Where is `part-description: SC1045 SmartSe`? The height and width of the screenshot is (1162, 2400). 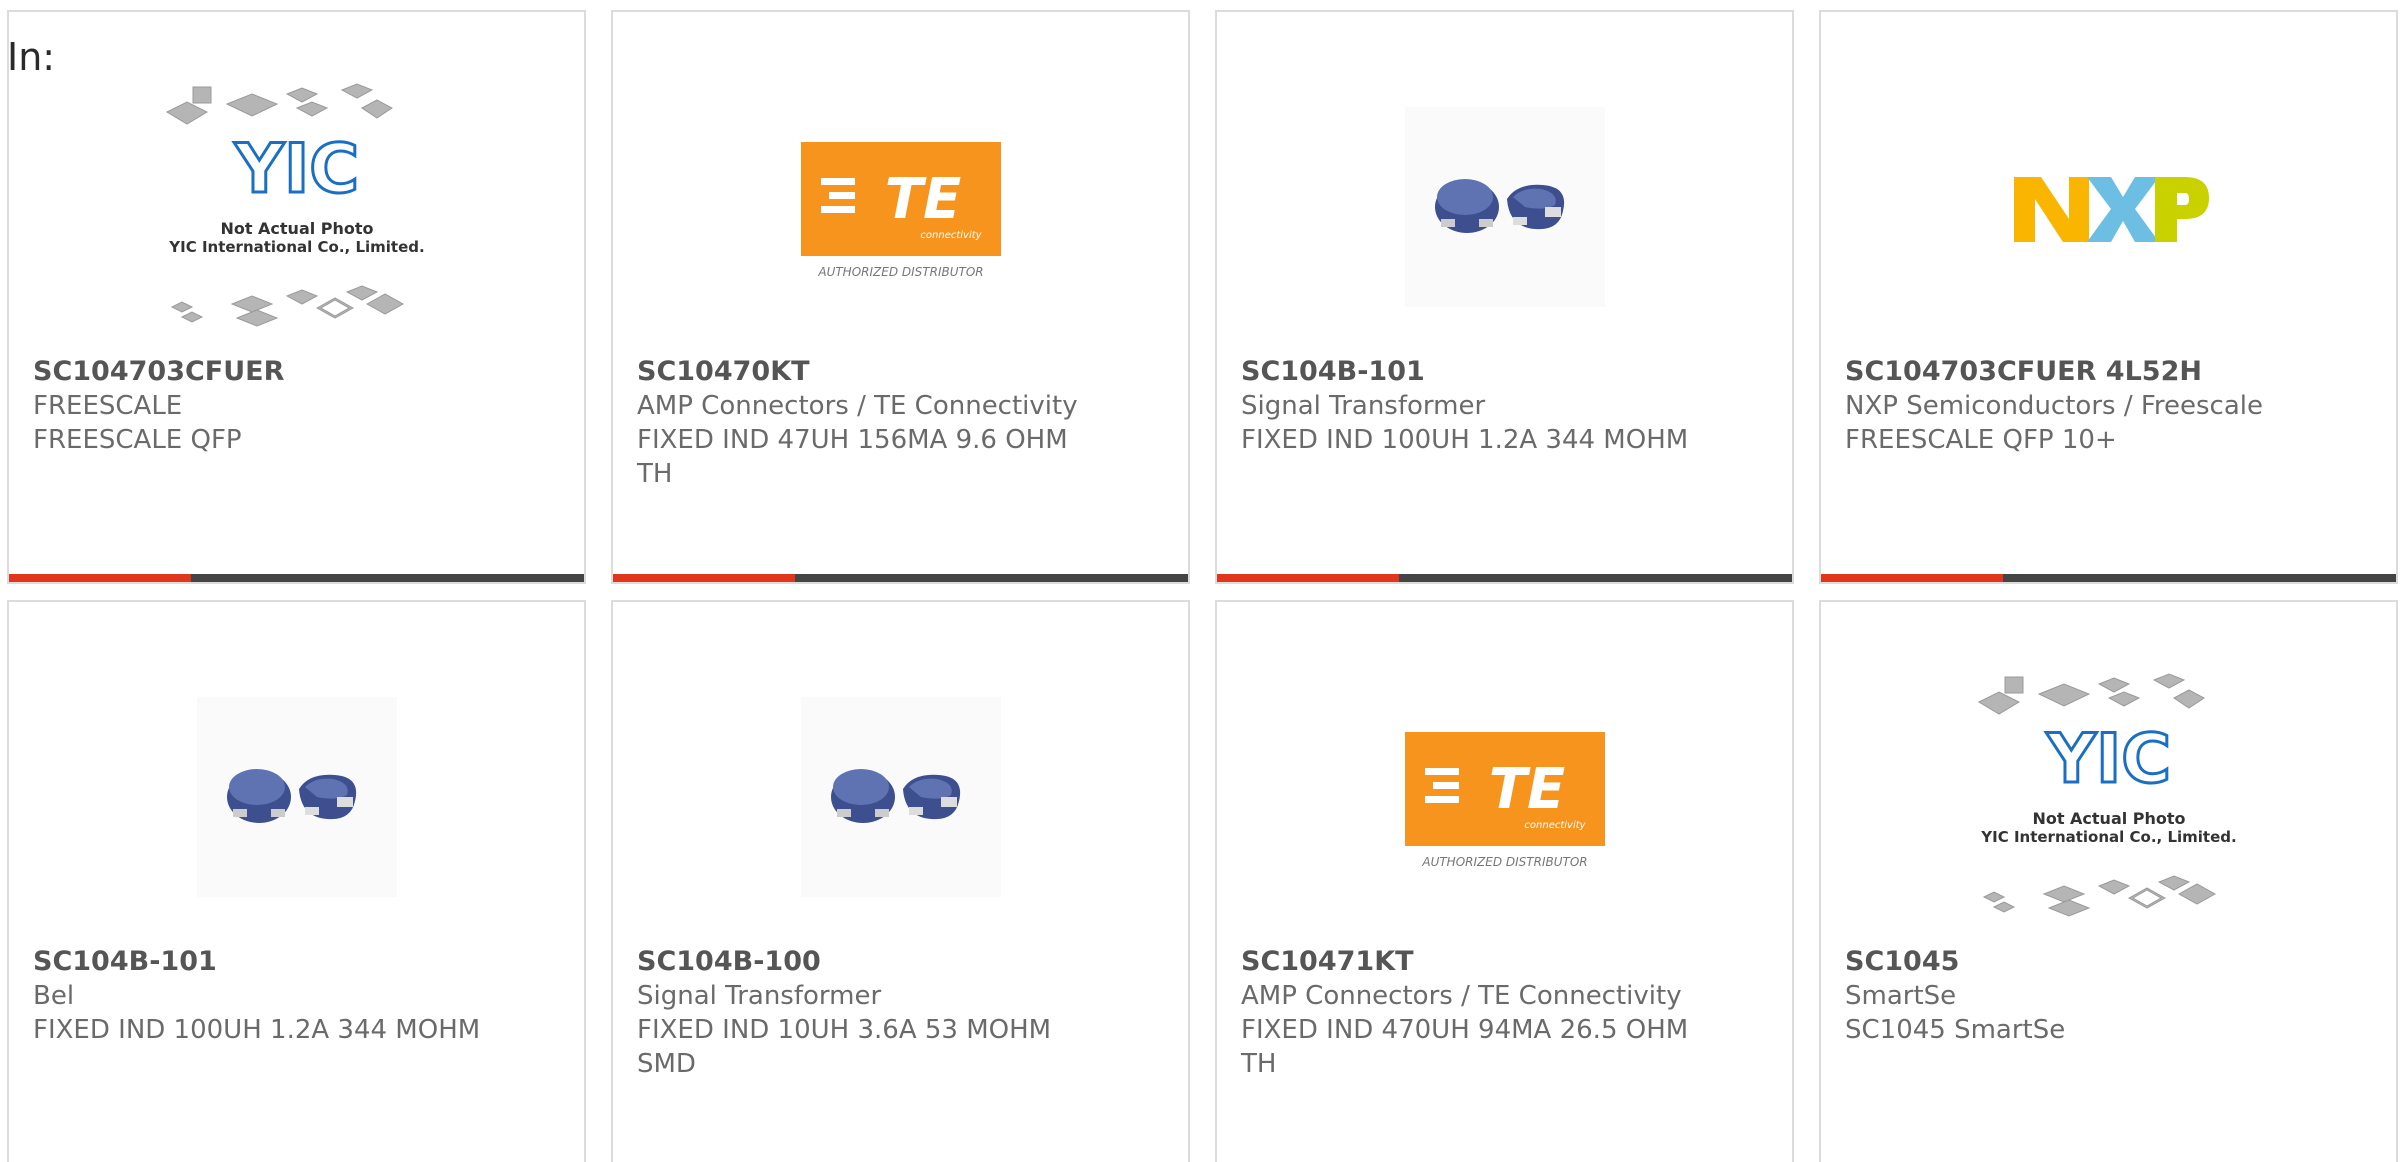
part-description: SC1045 SmartSe is located at coordinates (1955, 1030).